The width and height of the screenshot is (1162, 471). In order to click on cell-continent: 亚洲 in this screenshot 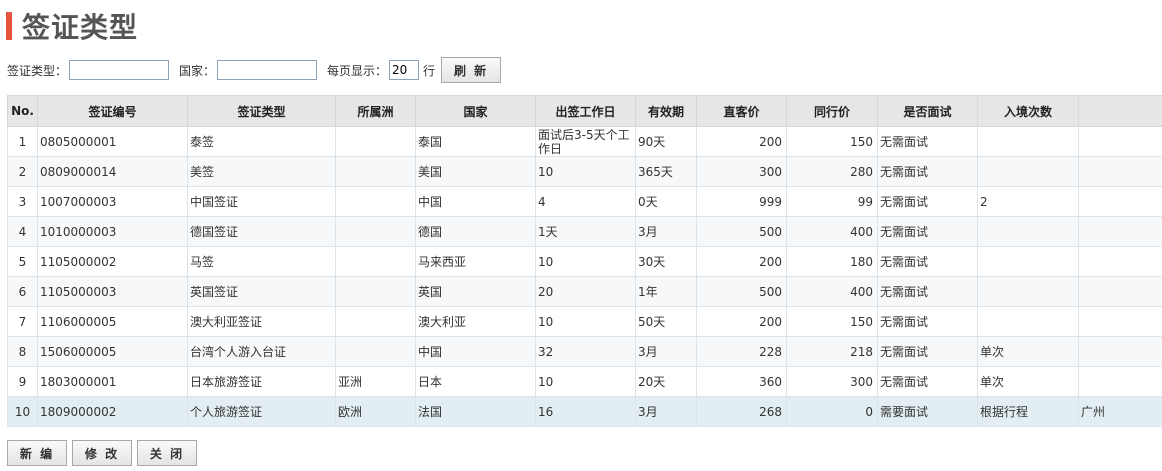, I will do `click(375, 381)`.